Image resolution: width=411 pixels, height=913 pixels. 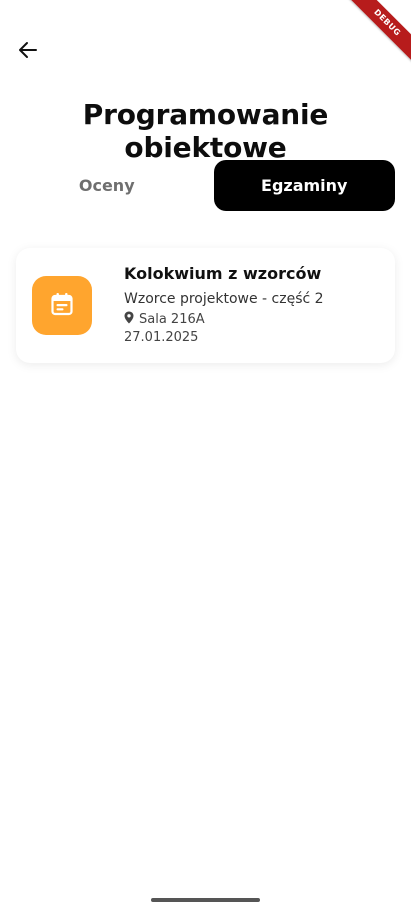 What do you see at coordinates (129, 319) in the screenshot?
I see `location-pin-icon` at bounding box center [129, 319].